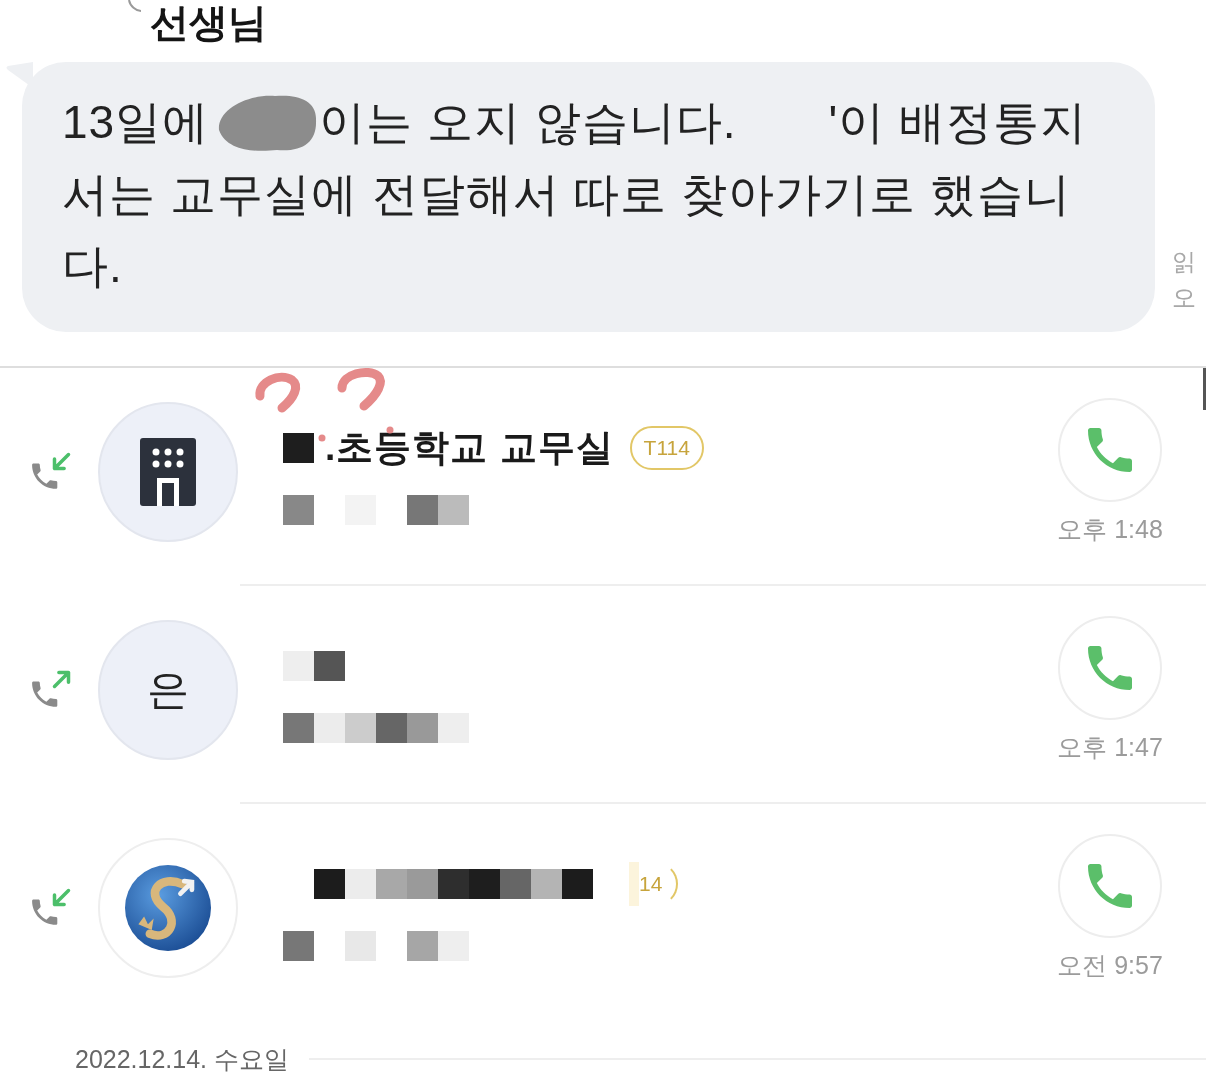 The height and width of the screenshot is (1078, 1206). I want to click on date-header: 2022.12.14. 수요일, so click(182, 1059).